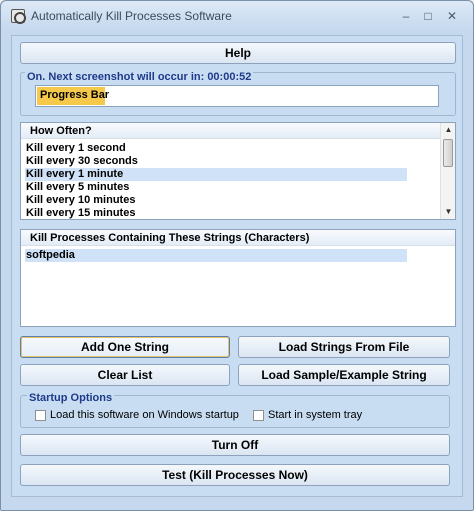  I want to click on list-item: Kill every 30 seconds, so click(216, 161).